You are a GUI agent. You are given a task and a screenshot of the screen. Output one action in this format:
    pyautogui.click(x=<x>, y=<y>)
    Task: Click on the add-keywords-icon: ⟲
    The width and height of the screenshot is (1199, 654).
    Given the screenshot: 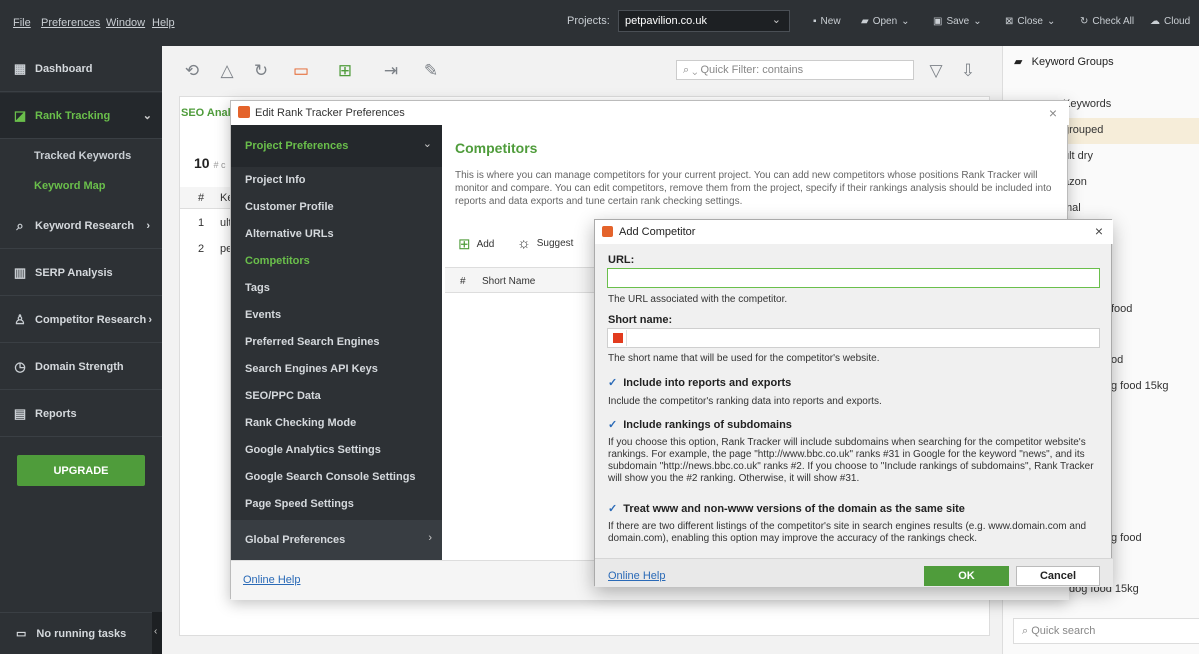 What is the action you would take?
    pyautogui.click(x=192, y=71)
    